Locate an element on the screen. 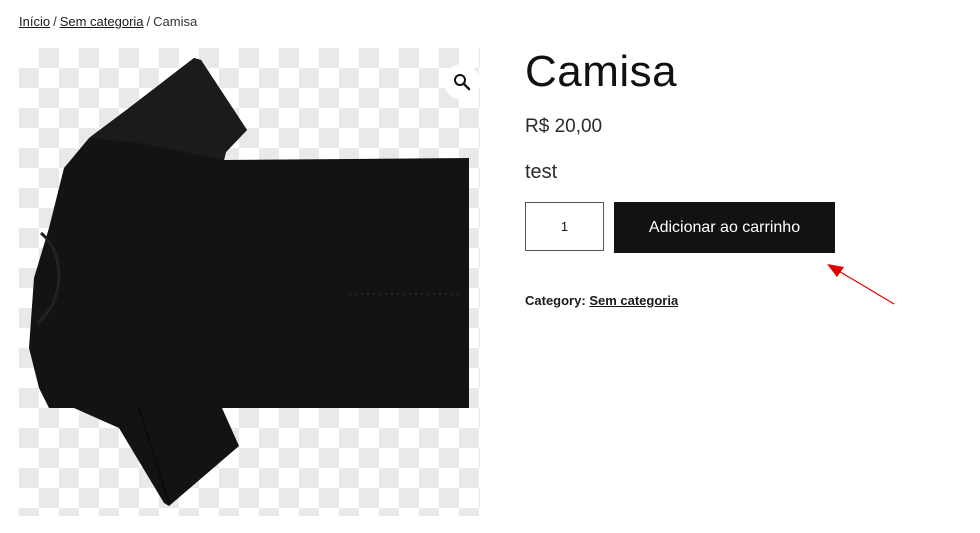 Image resolution: width=980 pixels, height=533 pixels. annotation-arrow-icon is located at coordinates (861, 284).